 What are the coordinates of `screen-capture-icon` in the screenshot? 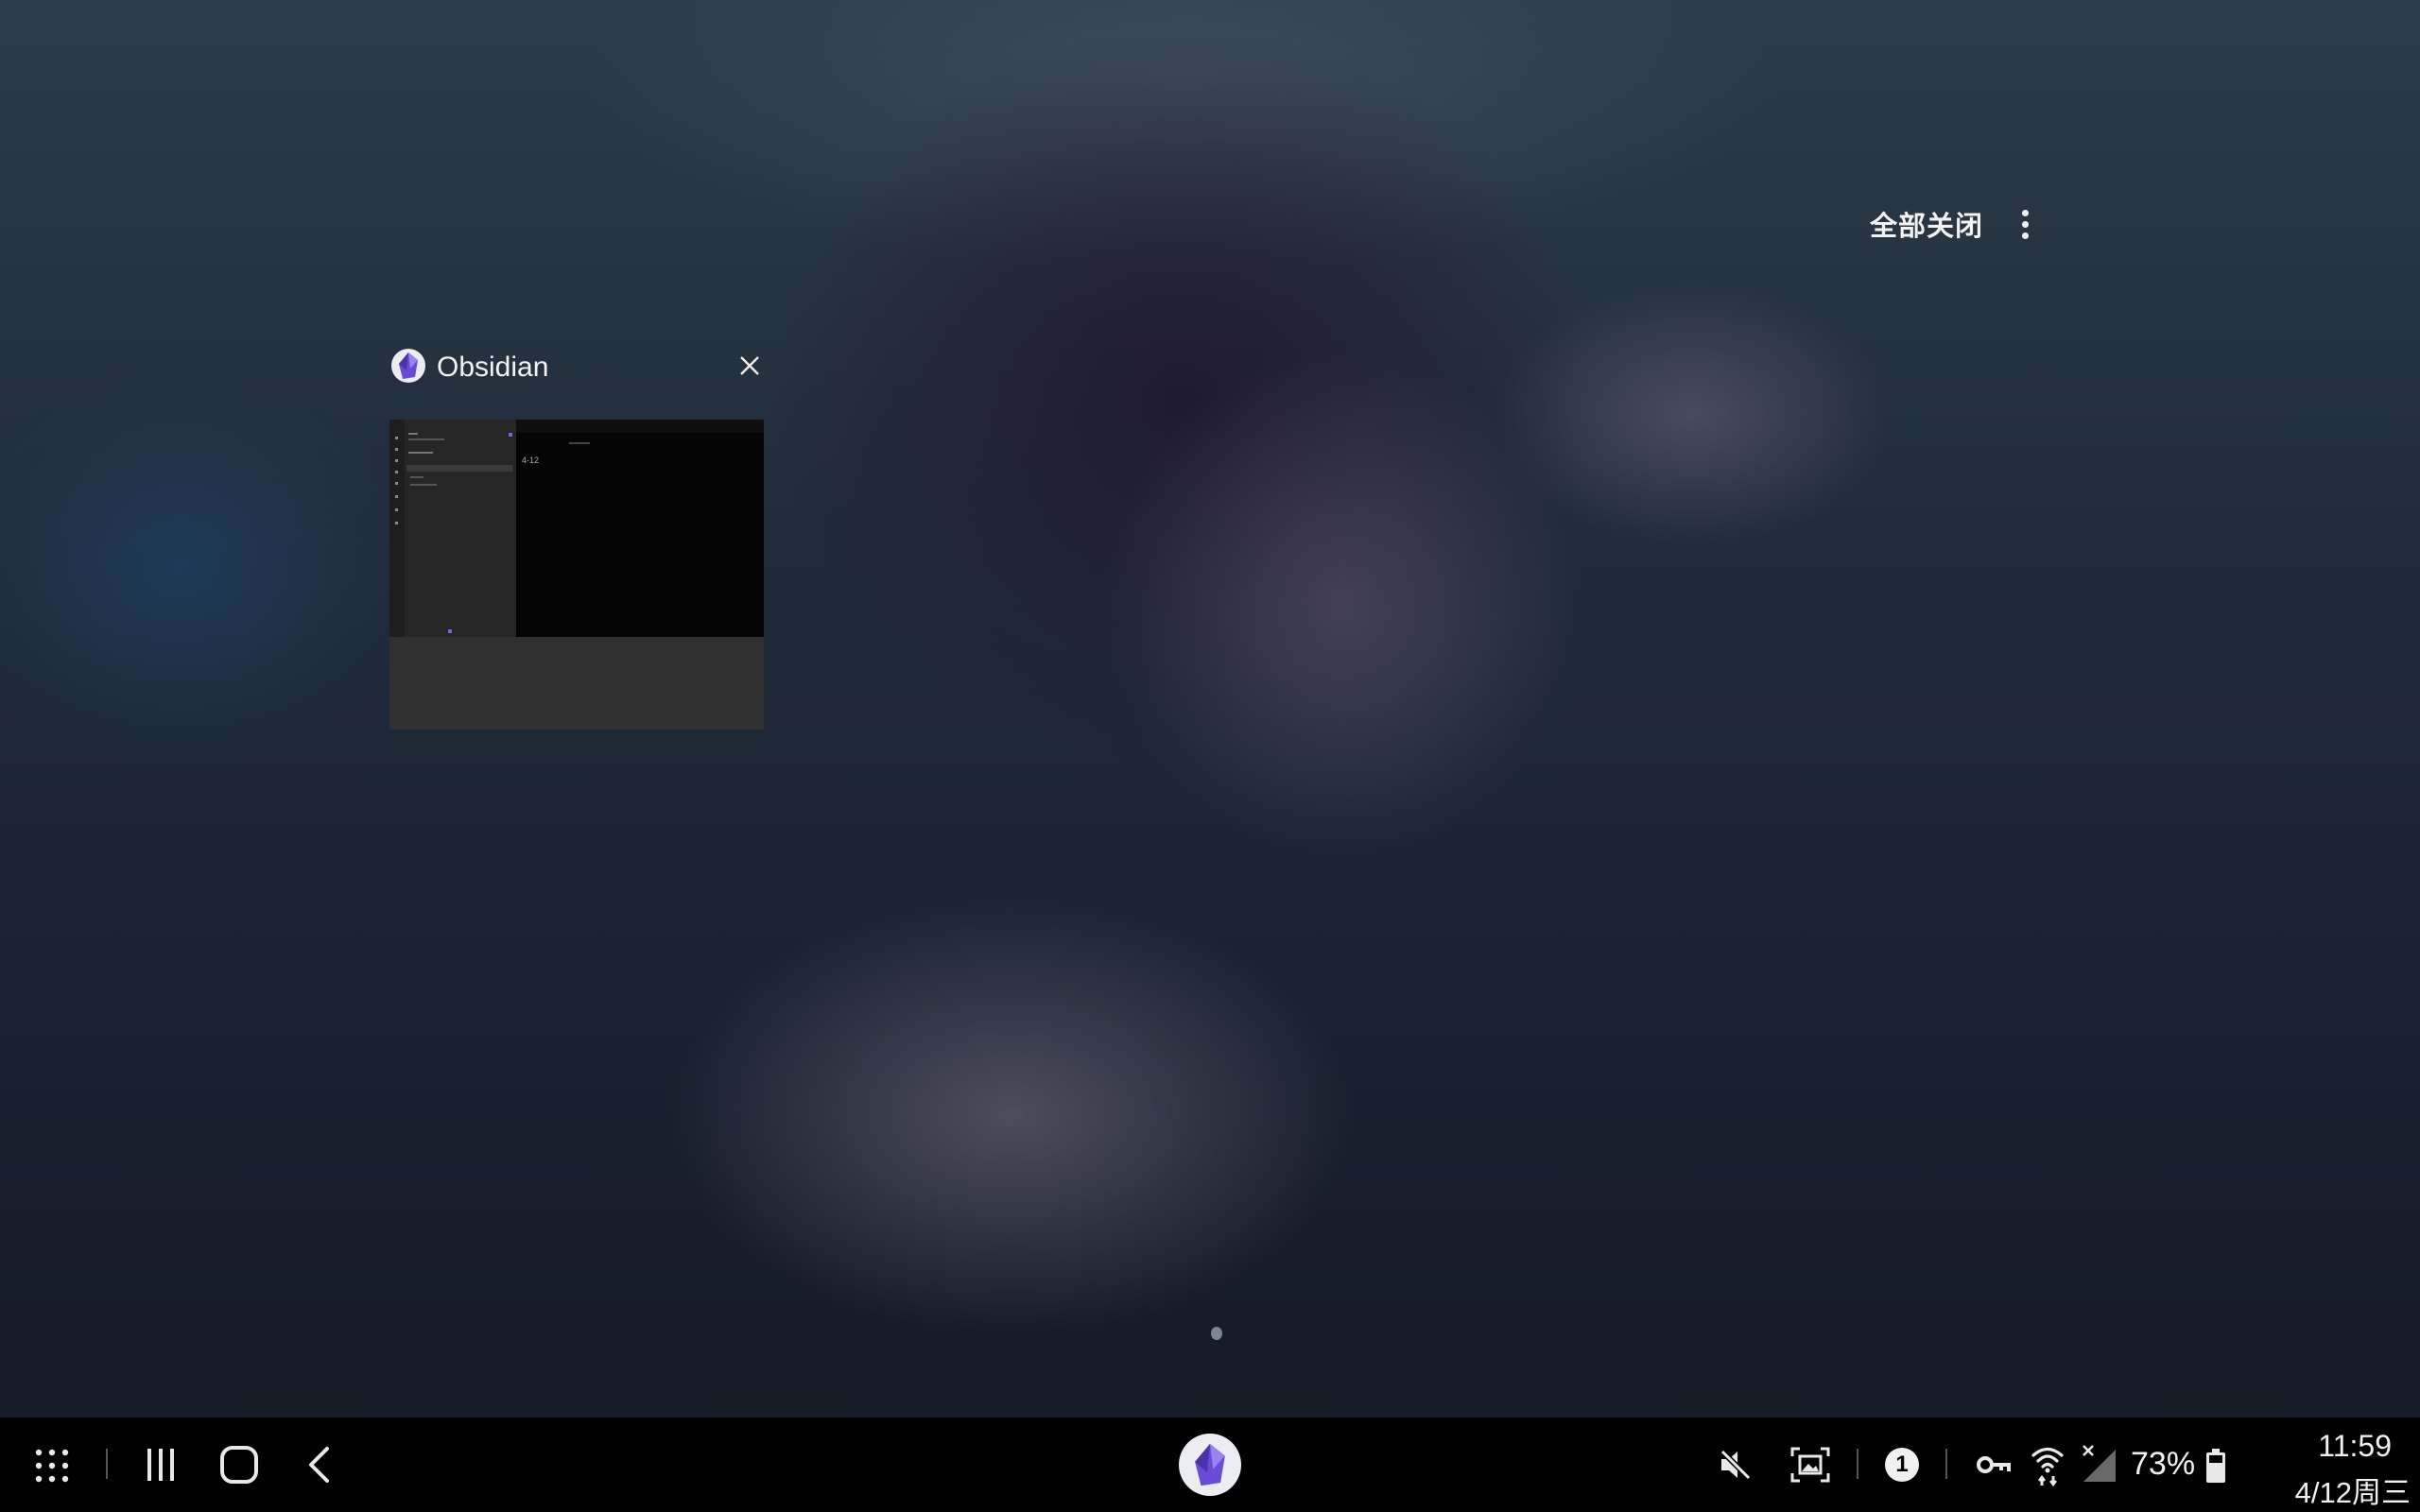 It's located at (1810, 1465).